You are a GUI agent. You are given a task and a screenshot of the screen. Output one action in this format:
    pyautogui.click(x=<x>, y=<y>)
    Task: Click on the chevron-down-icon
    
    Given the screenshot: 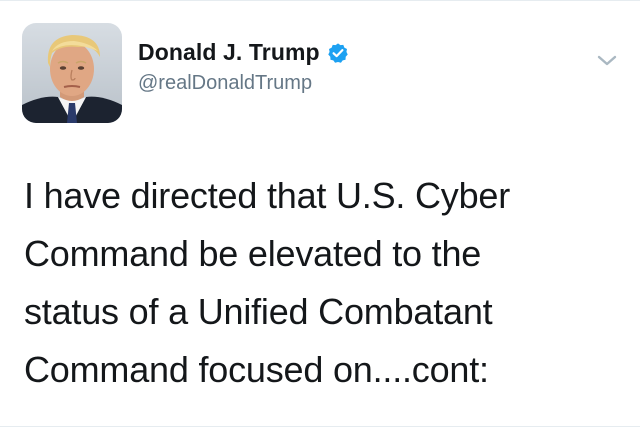 What is the action you would take?
    pyautogui.click(x=607, y=61)
    